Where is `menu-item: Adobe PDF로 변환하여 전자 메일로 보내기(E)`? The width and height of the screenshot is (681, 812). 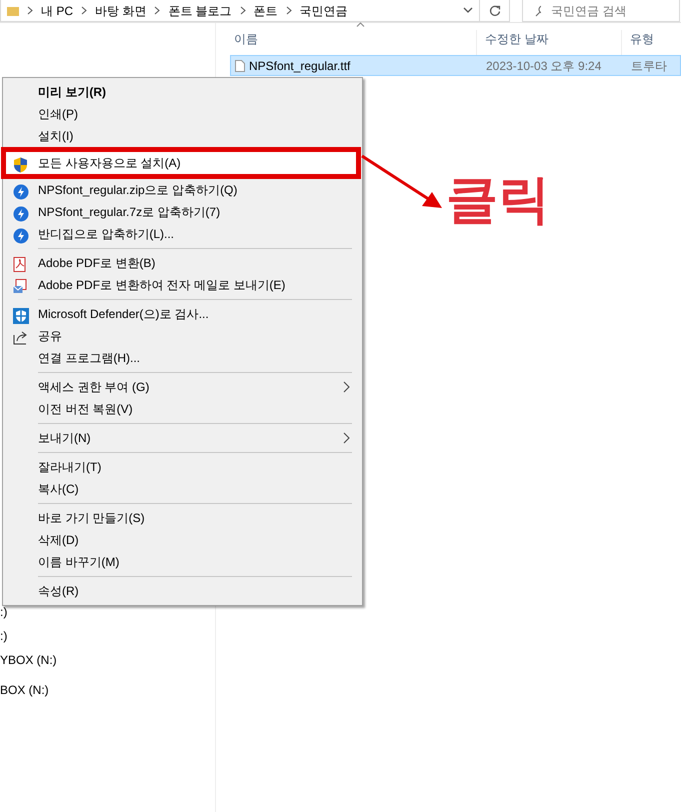 menu-item: Adobe PDF로 변환하여 전자 메일로 보내기(E) is located at coordinates (182, 285).